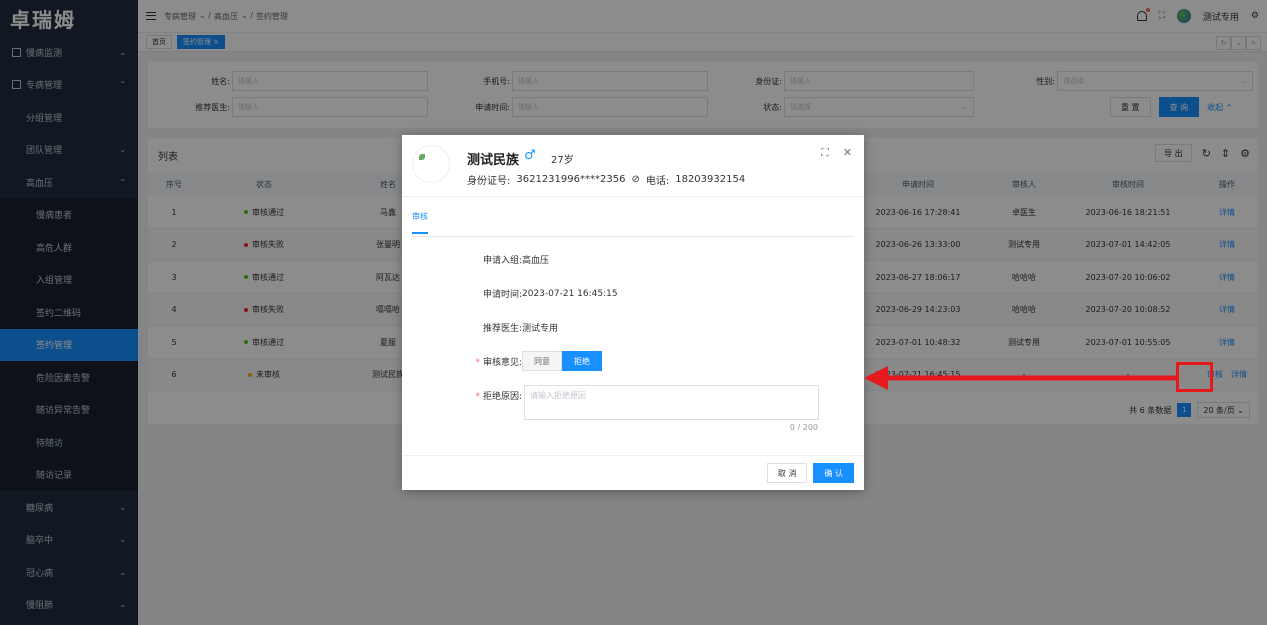  Describe the element at coordinates (431, 164) in the screenshot. I see `patient-avatar` at that location.